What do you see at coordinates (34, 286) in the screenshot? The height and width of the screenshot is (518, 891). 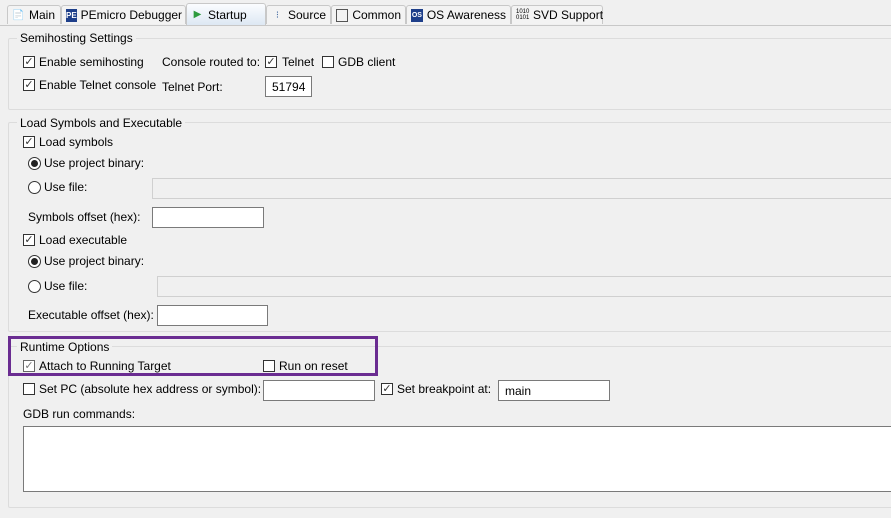 I see `executable-use-file-radio` at bounding box center [34, 286].